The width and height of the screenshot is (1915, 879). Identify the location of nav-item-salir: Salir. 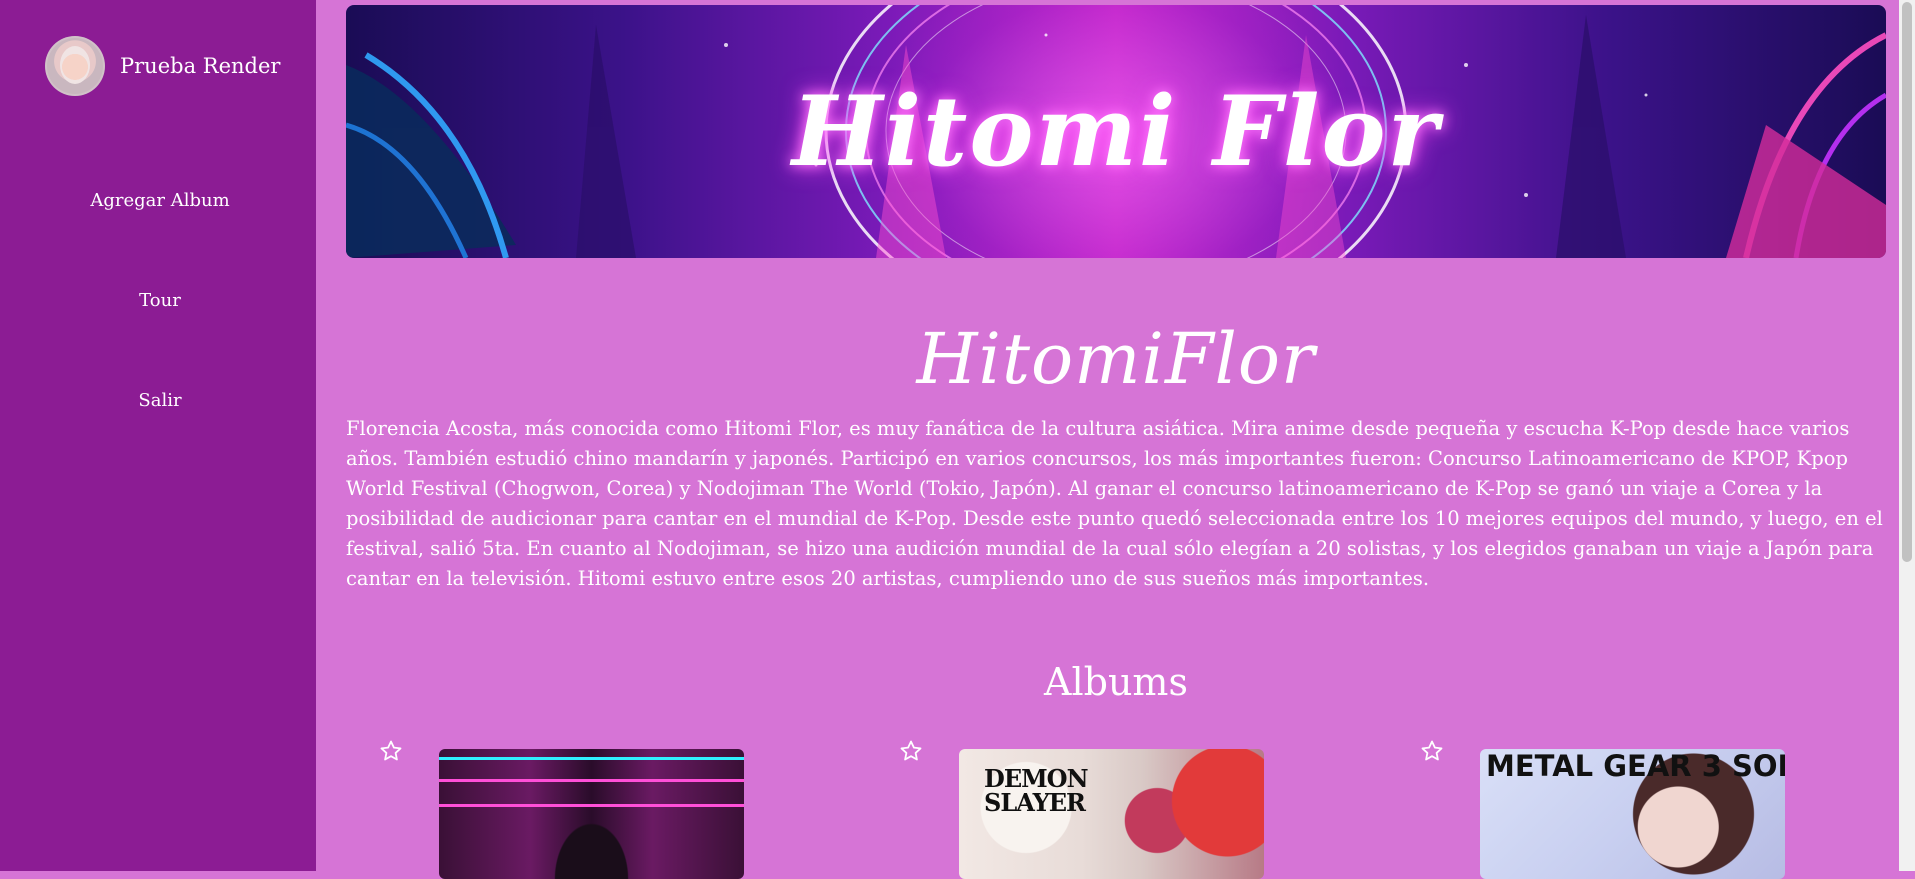
(160, 400).